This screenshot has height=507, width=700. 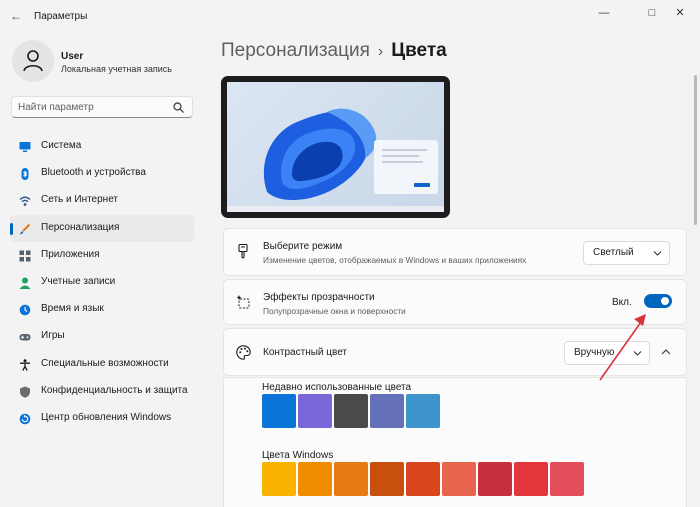 What do you see at coordinates (613, 252) in the screenshot?
I see `mode-dropdown-value: Светлый` at bounding box center [613, 252].